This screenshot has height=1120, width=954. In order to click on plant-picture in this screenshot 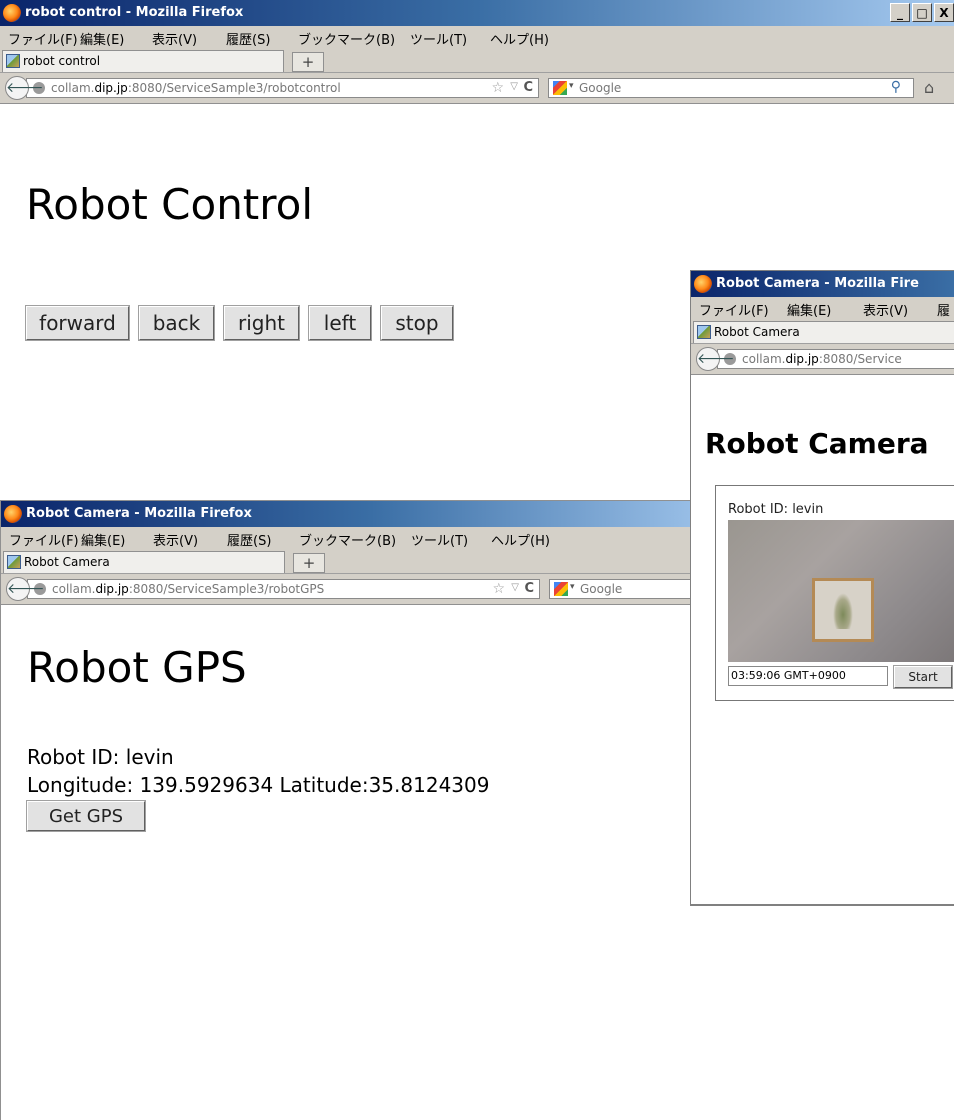, I will do `click(843, 611)`.